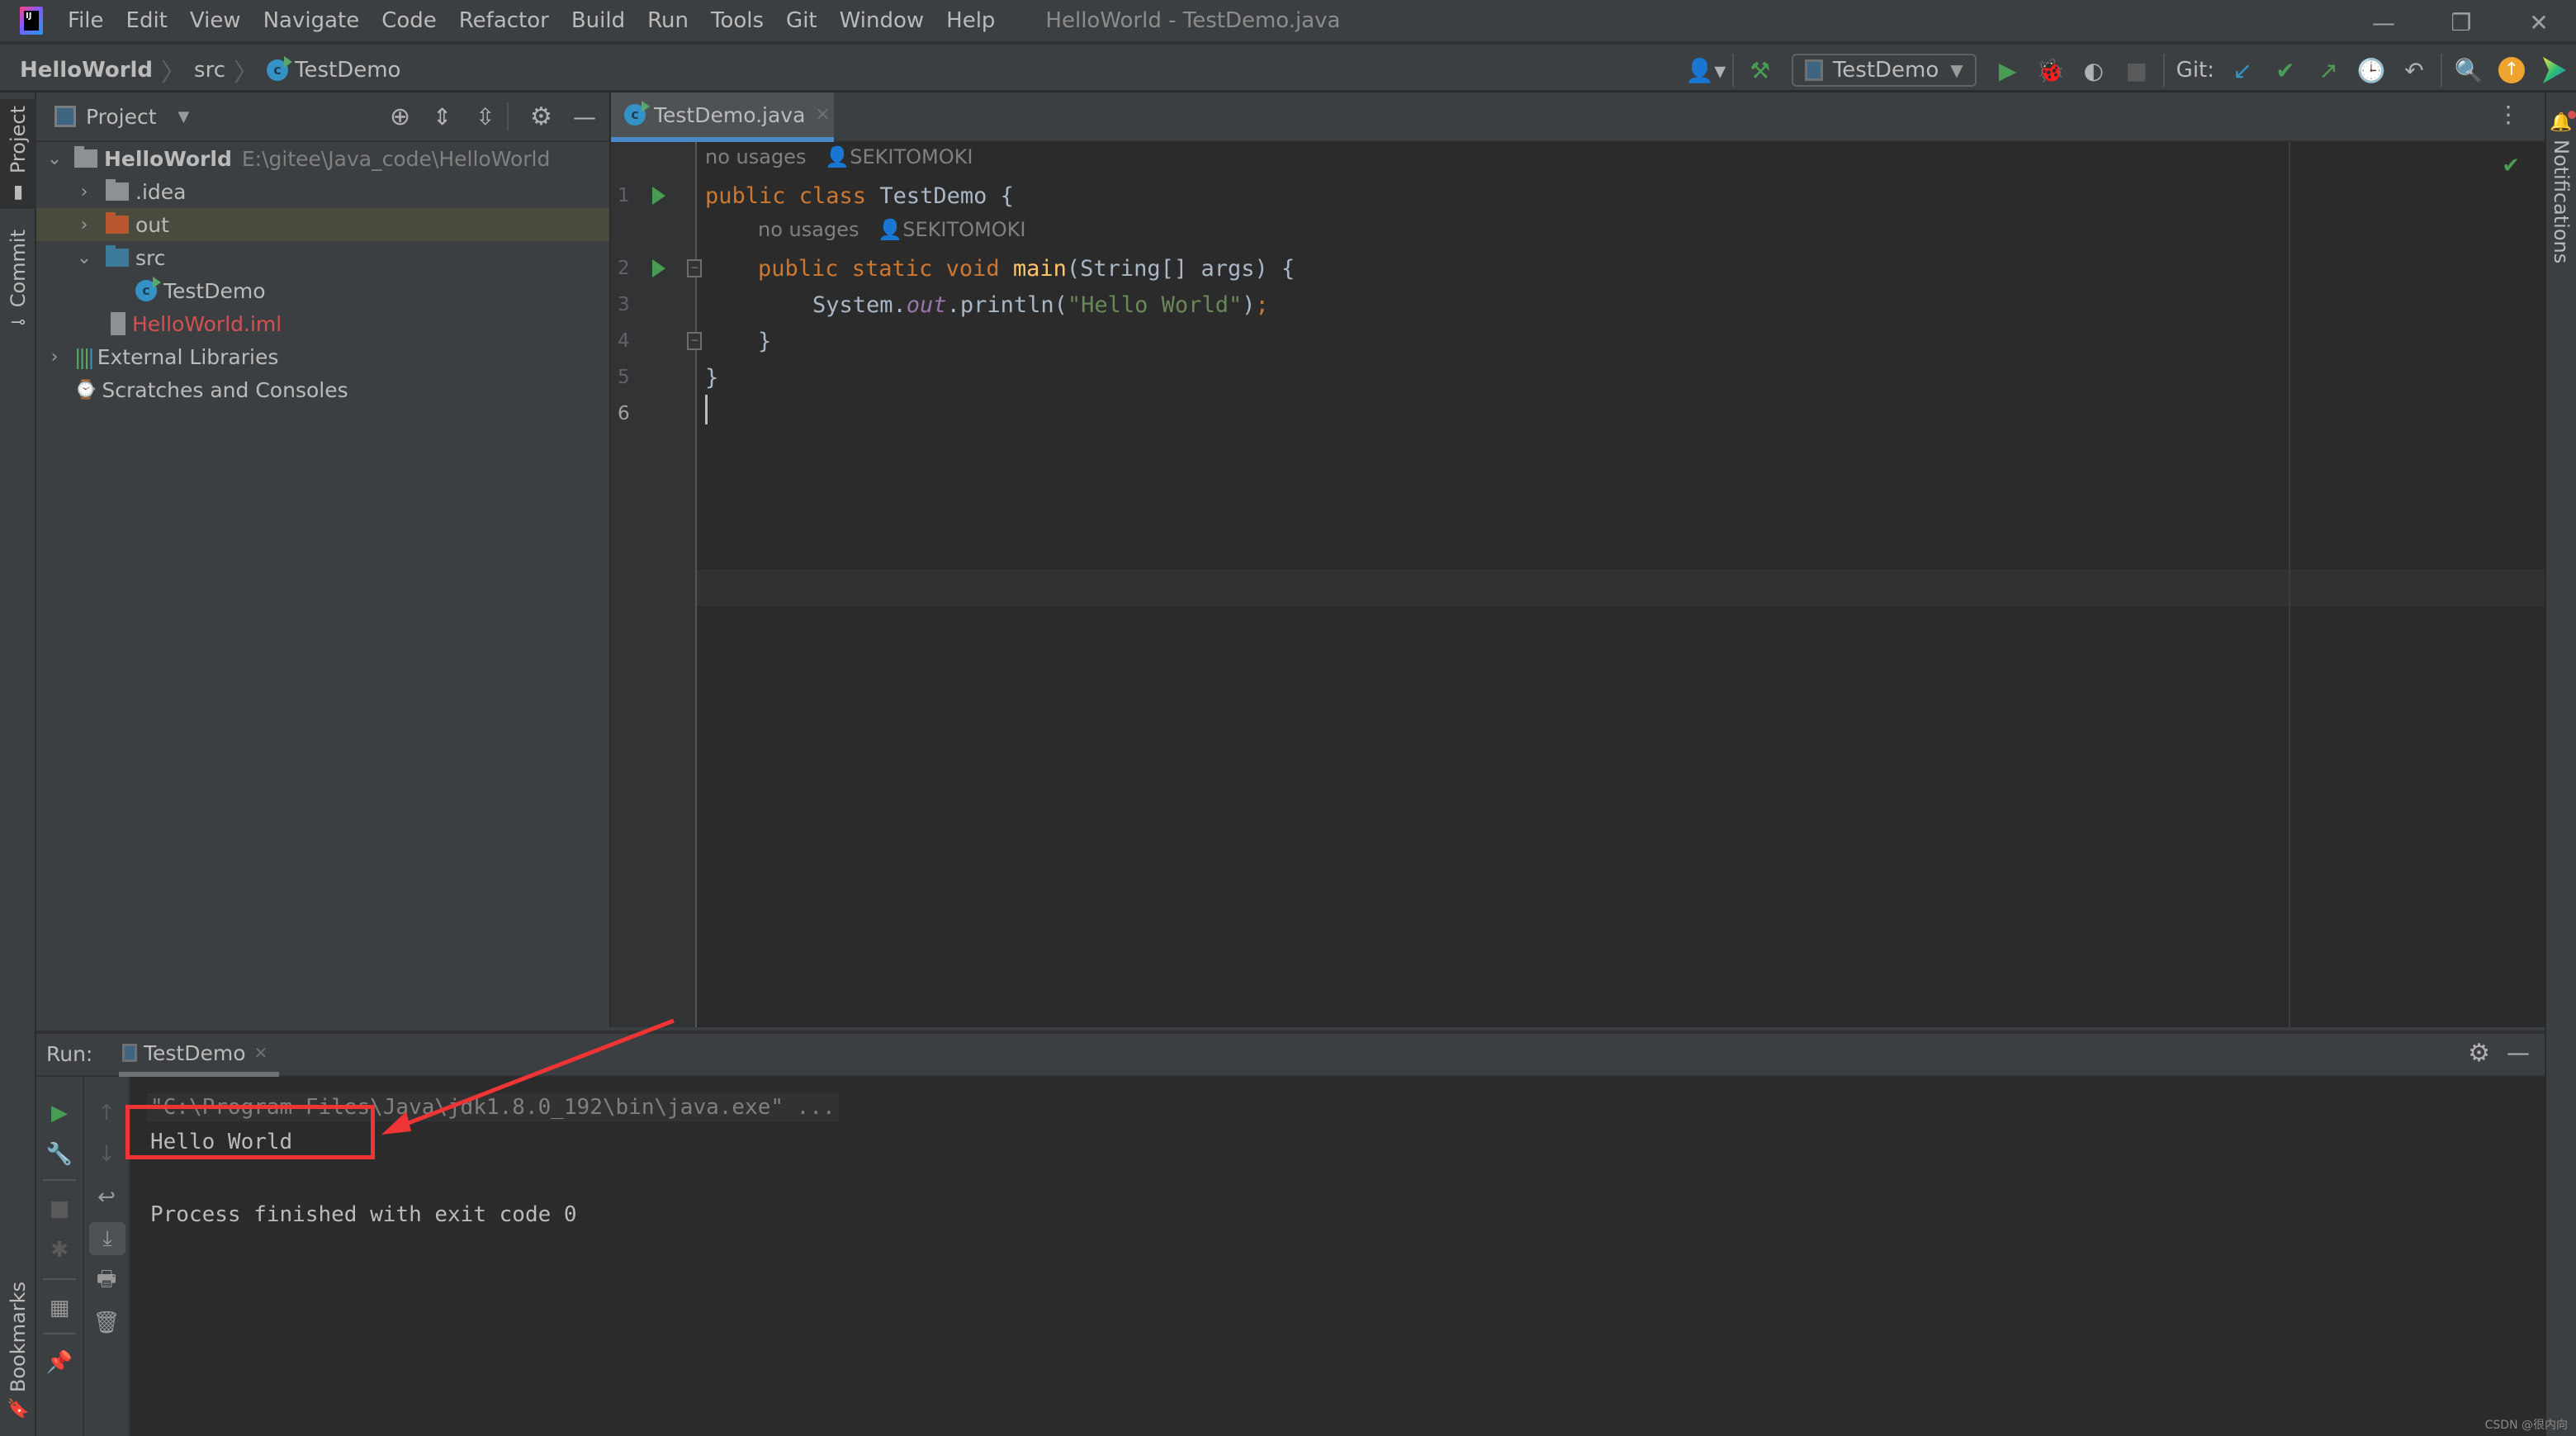 The width and height of the screenshot is (2576, 1436). What do you see at coordinates (2561, 187) in the screenshot?
I see `tool-tab-notifications: 🔔 Notifications` at bounding box center [2561, 187].